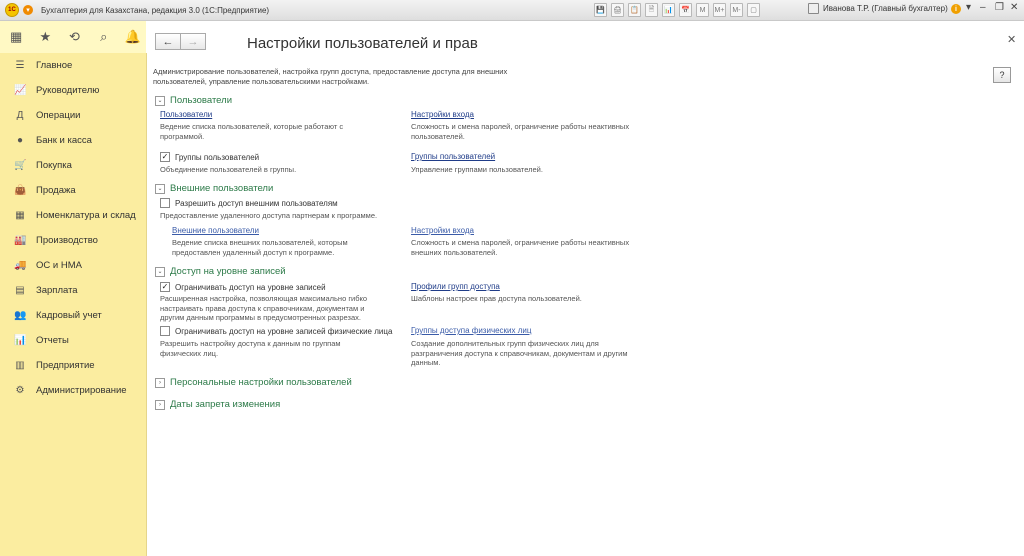 This screenshot has width=1024, height=556. I want to click on sidebar-item-label: Банк и касса, so click(64, 140).